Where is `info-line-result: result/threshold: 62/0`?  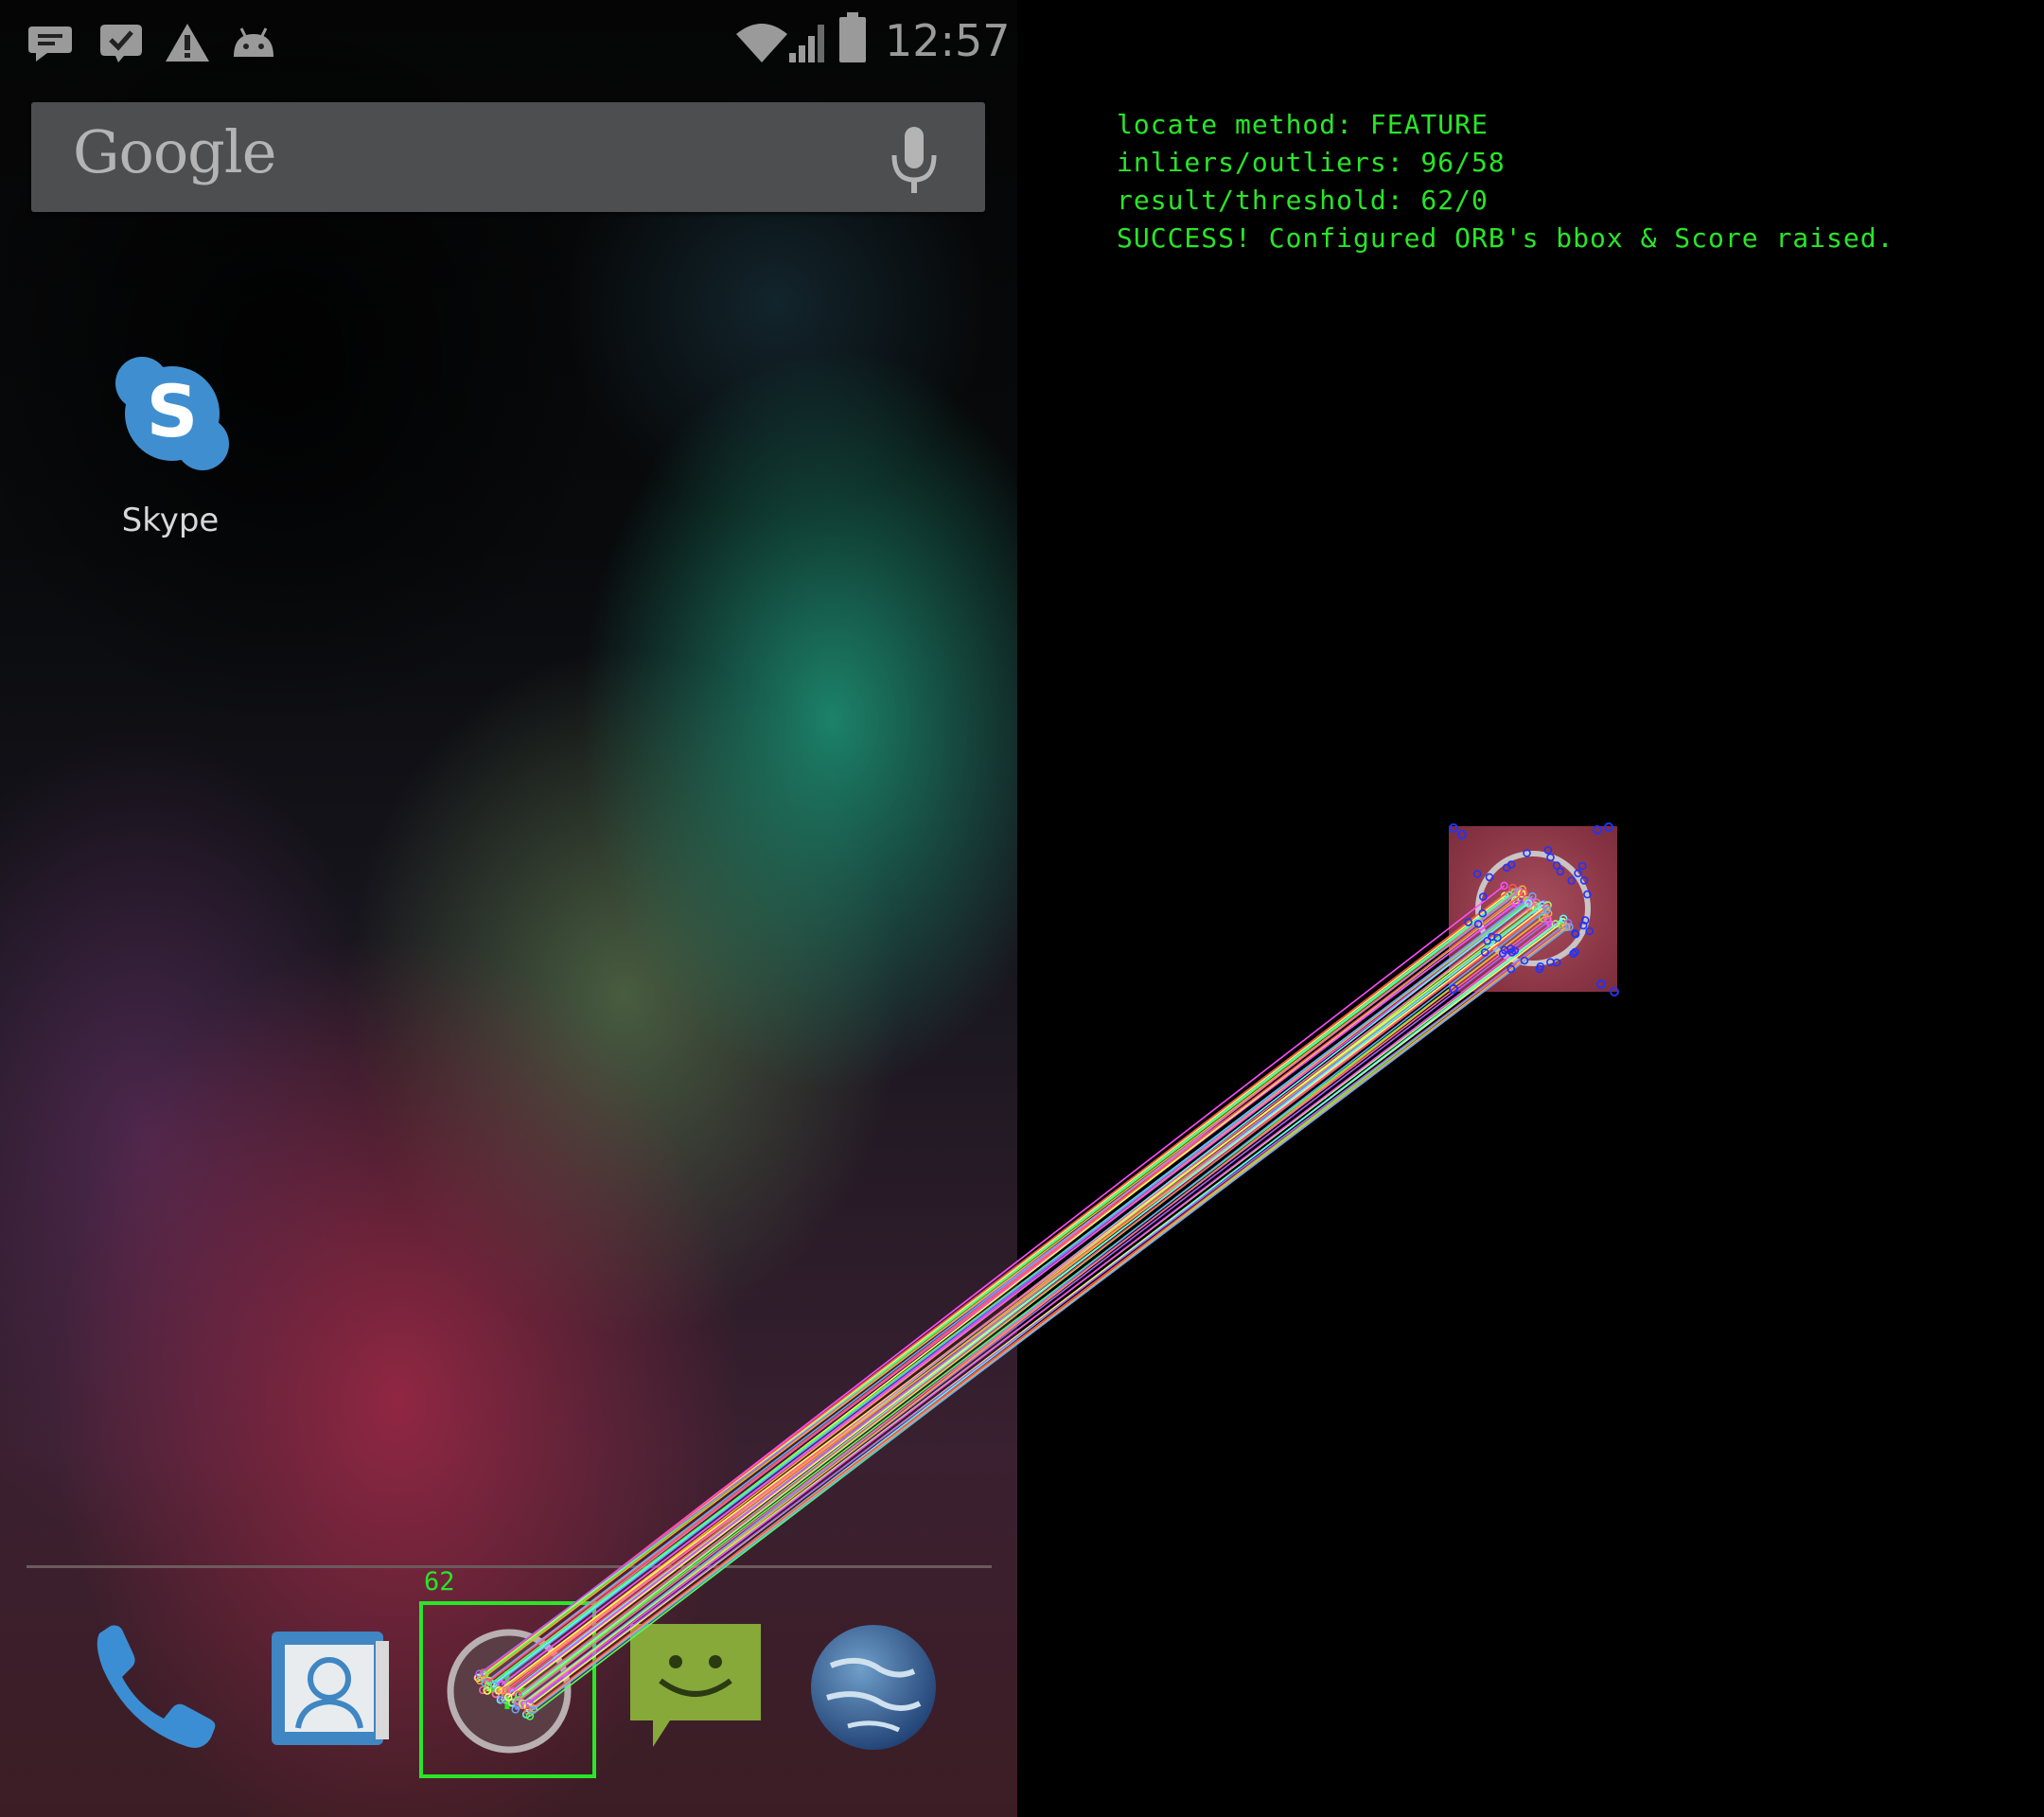 info-line-result: result/threshold: 62/0 is located at coordinates (1303, 201).